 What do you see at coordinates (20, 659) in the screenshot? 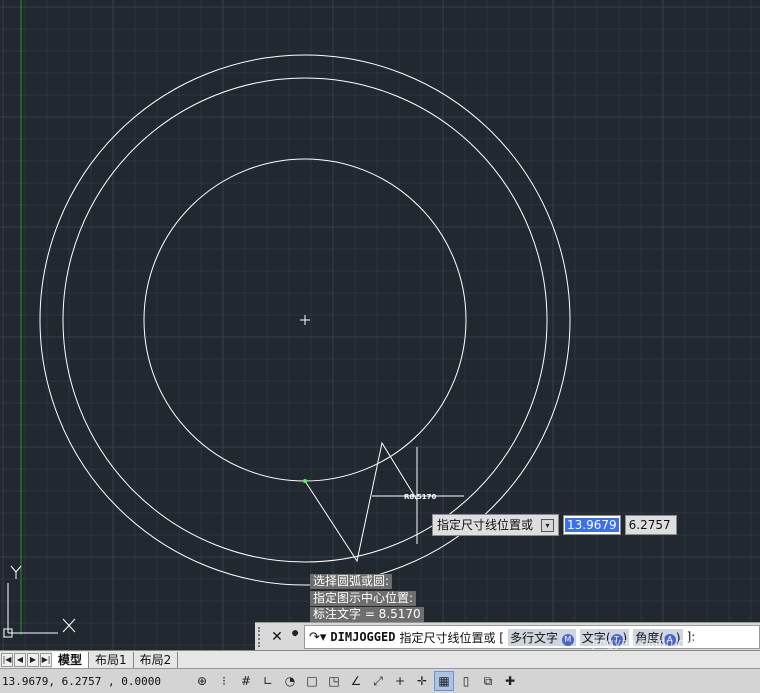
I see `prev-tab-icon: ◀` at bounding box center [20, 659].